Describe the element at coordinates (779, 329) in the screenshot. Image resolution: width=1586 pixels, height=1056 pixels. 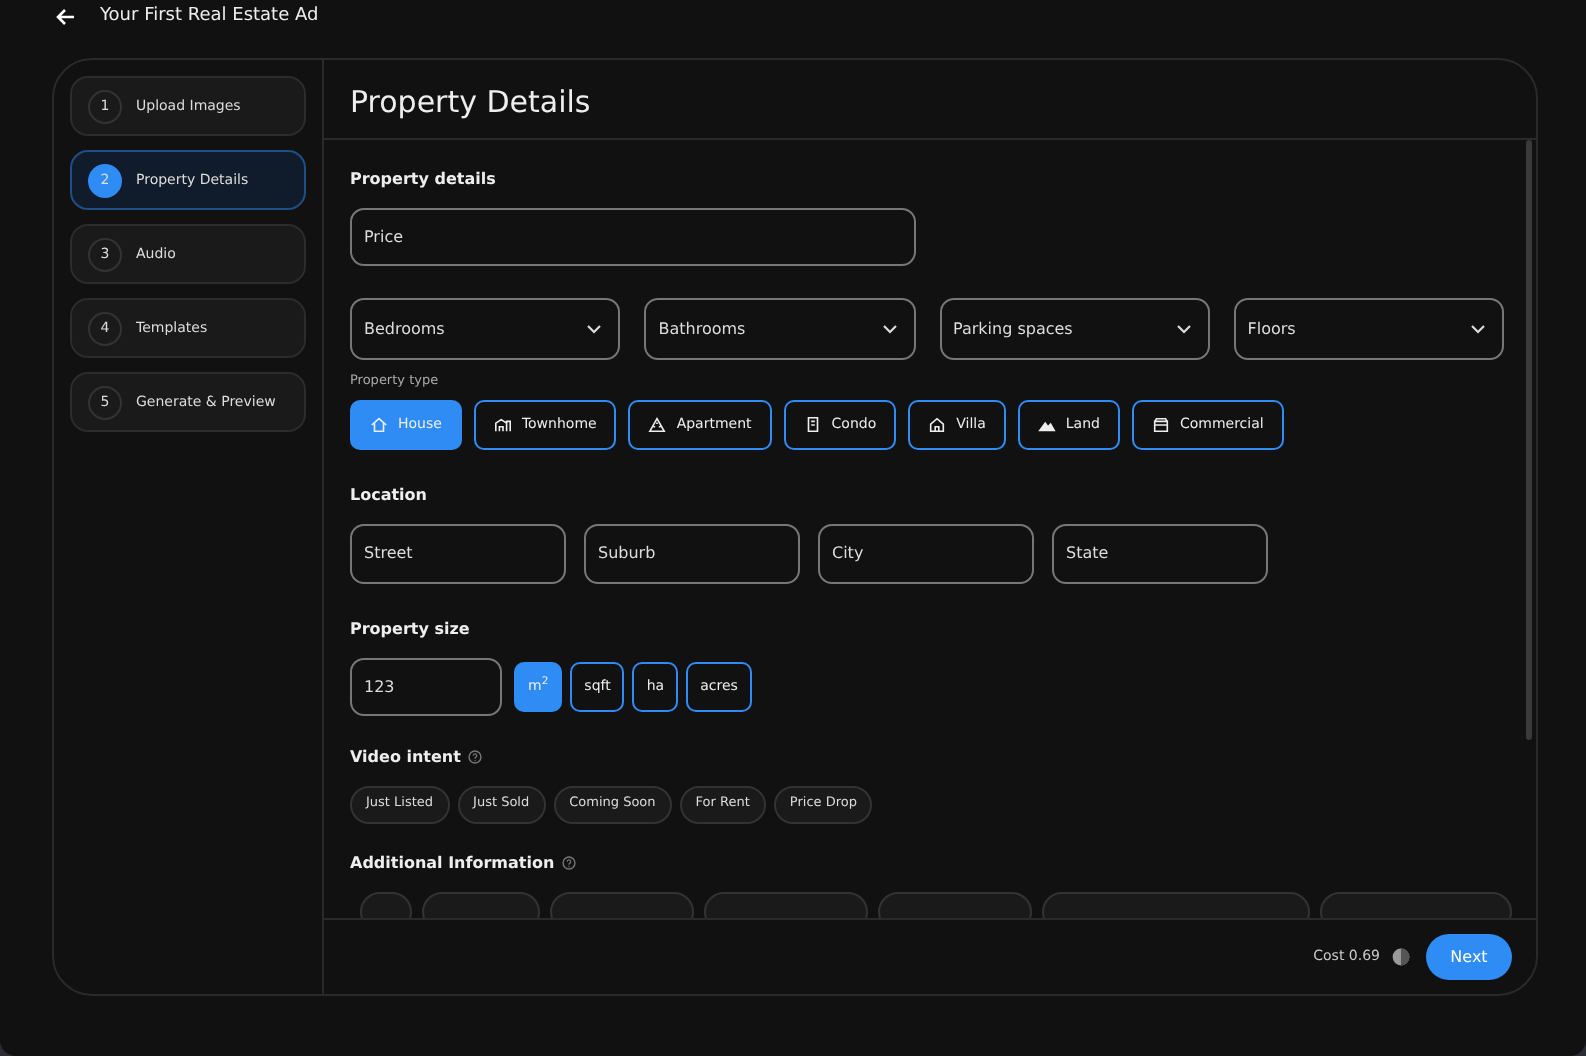
I see `dropdown-field: Bathrooms` at that location.